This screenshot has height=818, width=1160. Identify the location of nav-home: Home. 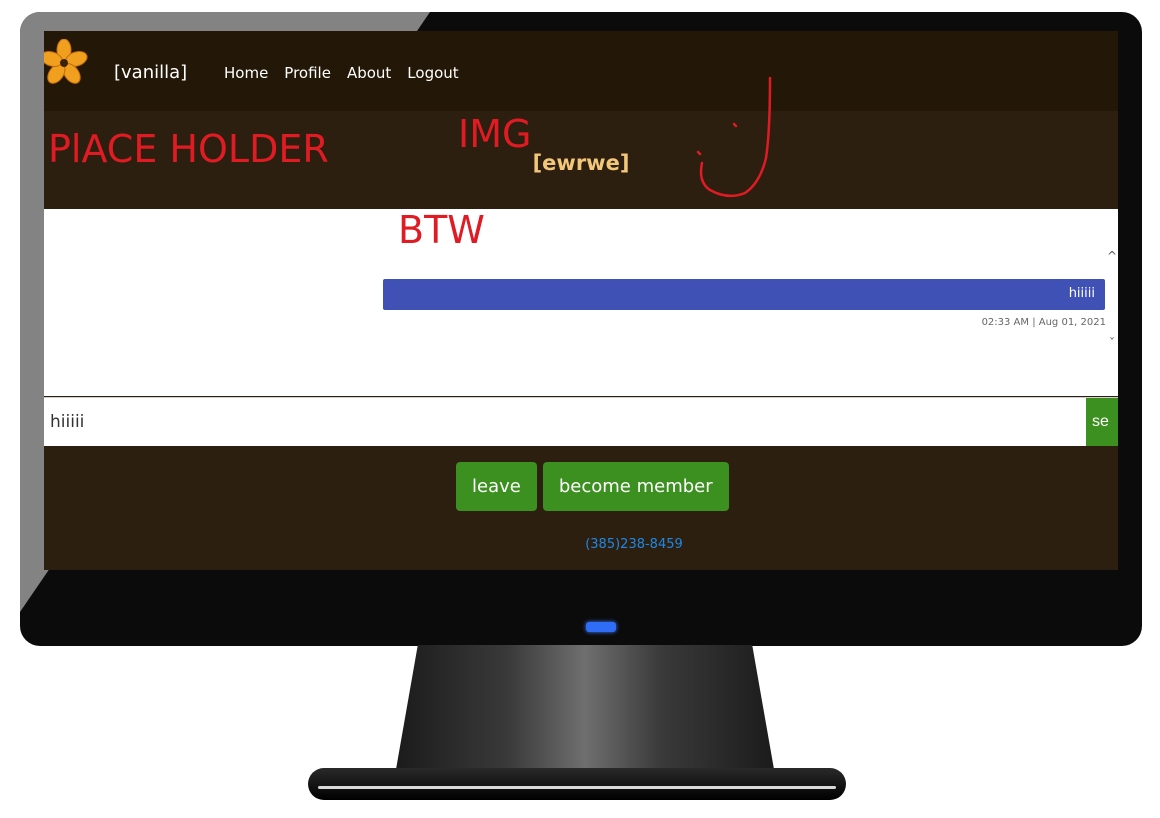
(246, 73).